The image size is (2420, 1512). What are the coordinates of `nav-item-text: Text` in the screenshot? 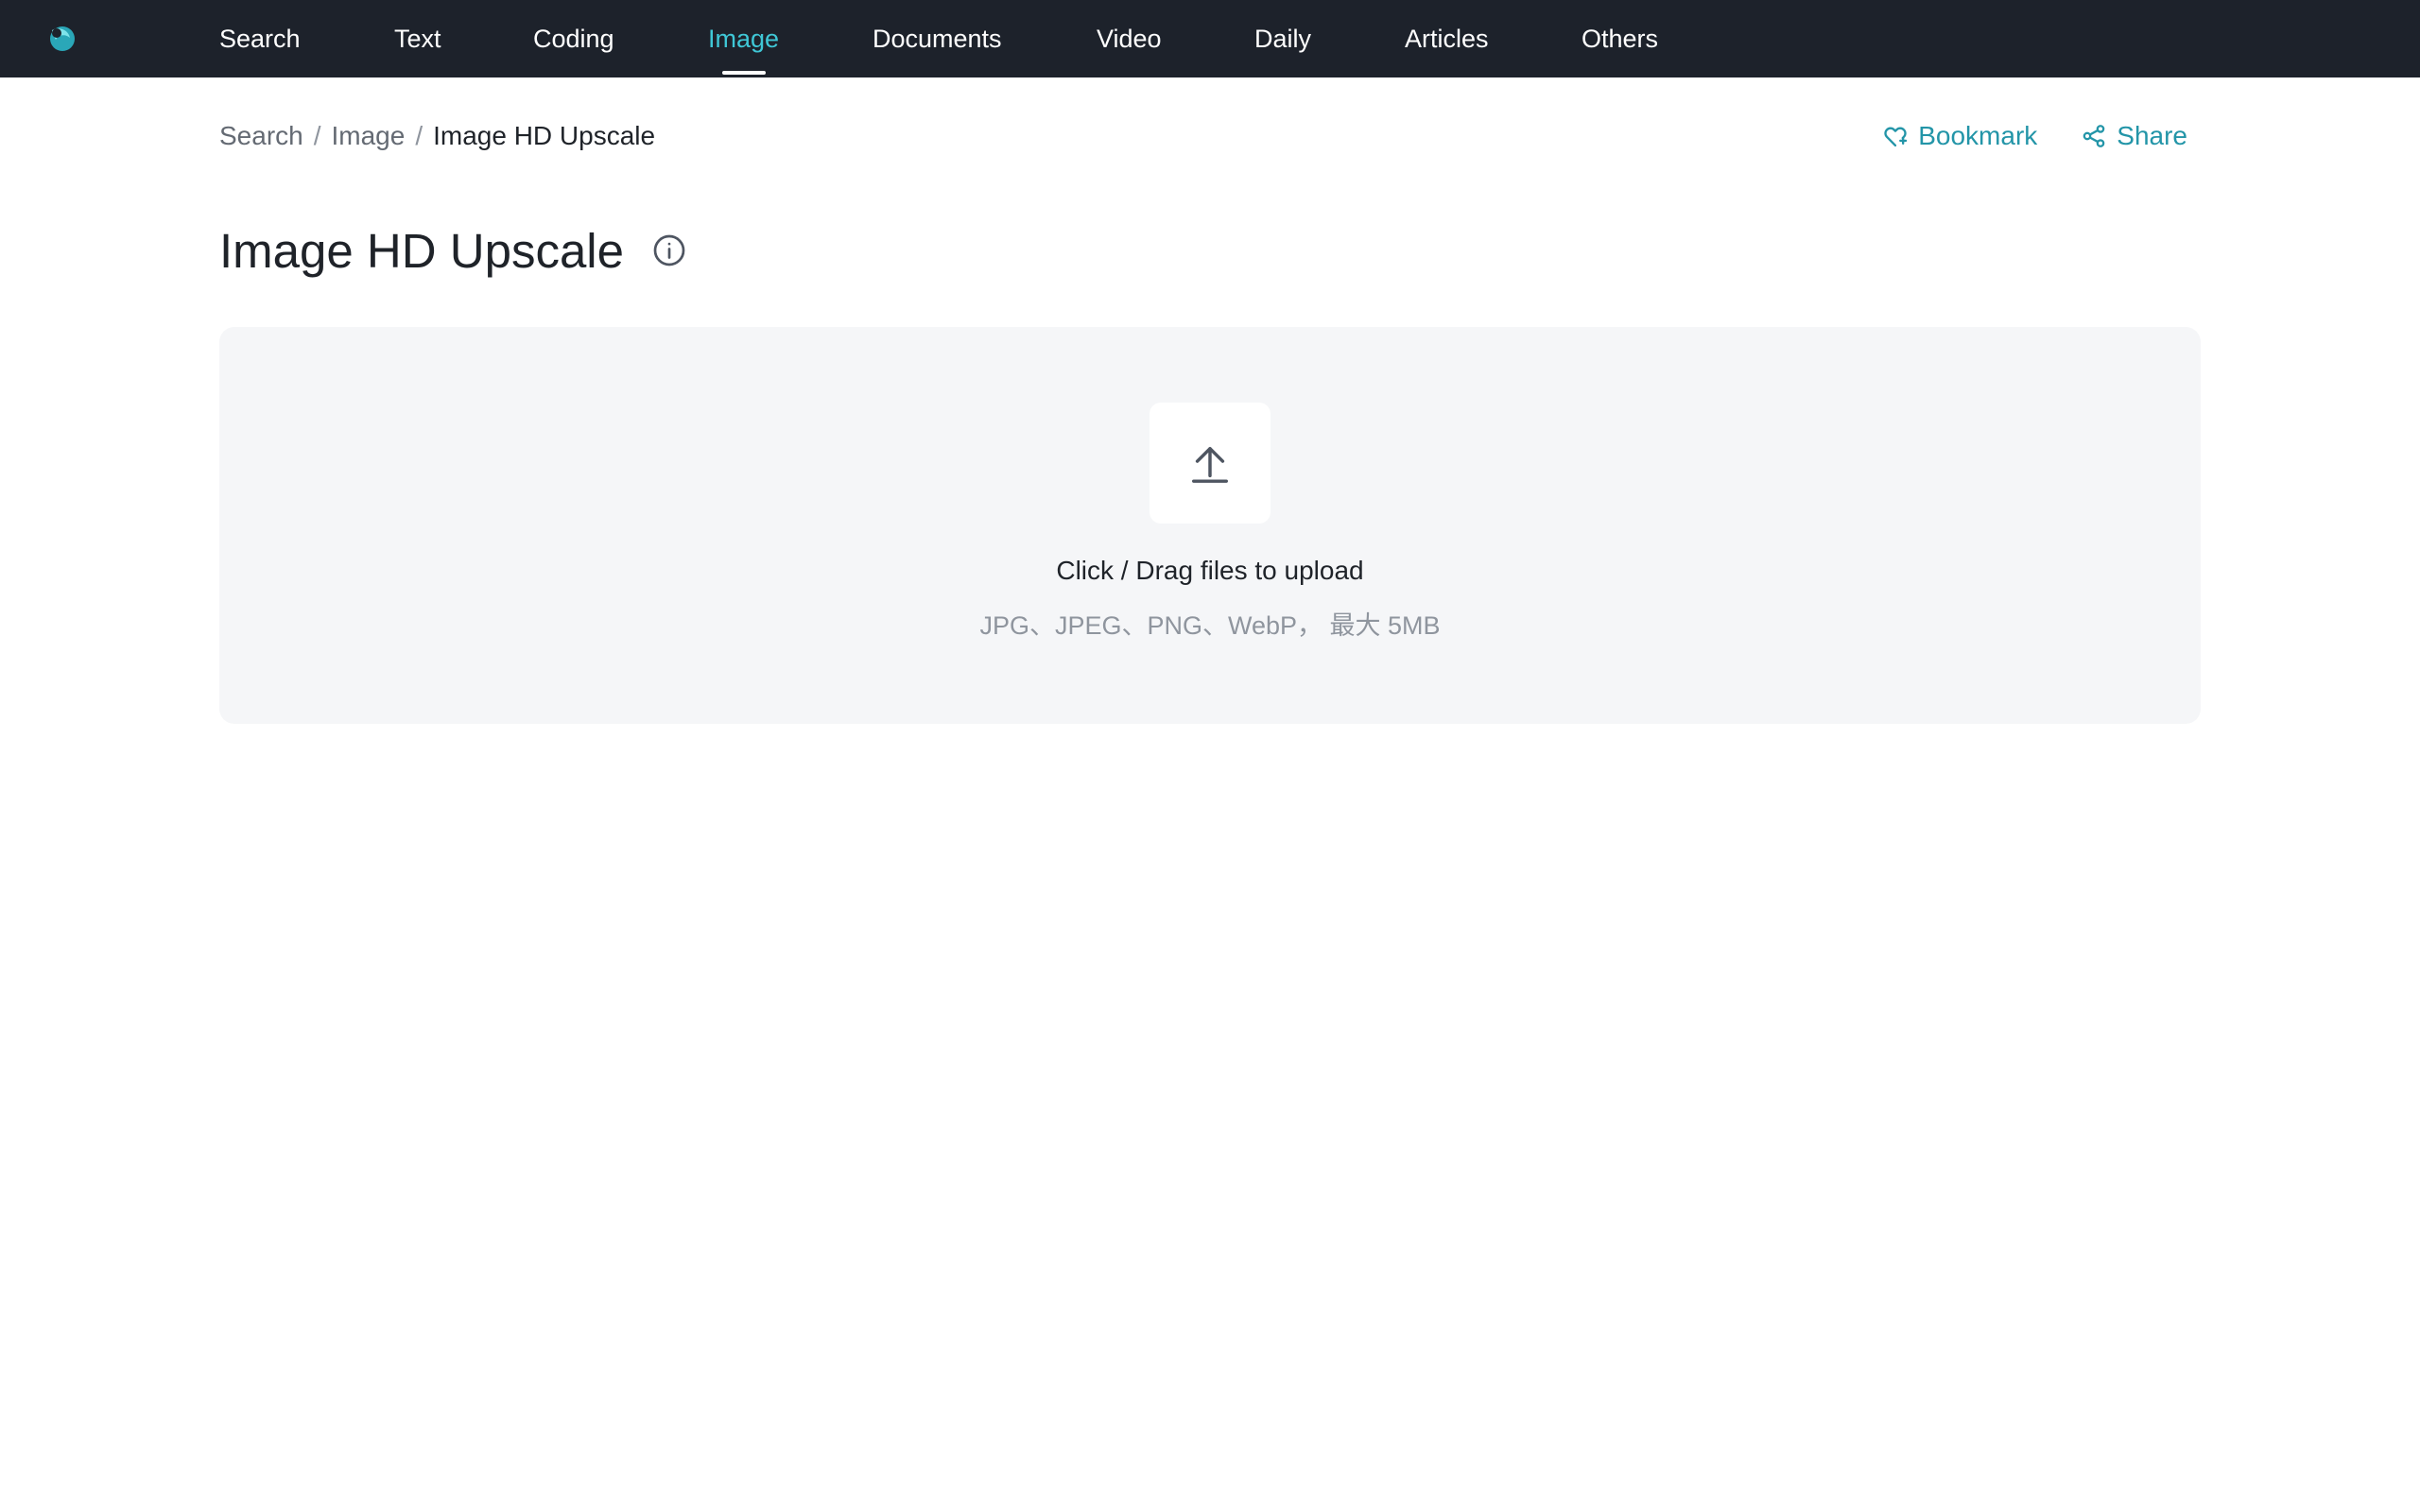 It's located at (417, 38).